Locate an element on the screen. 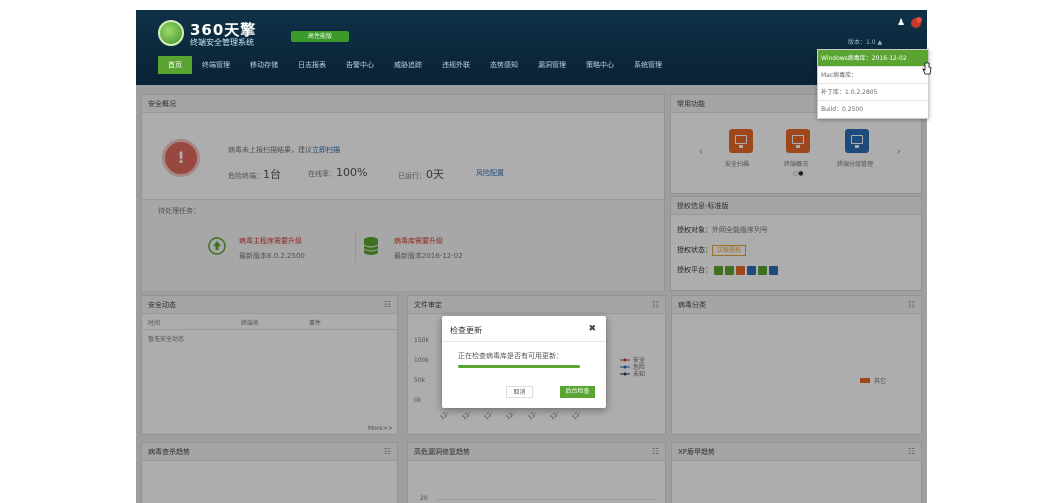 Image resolution: width=1062 pixels, height=503 pixels. nav-situation: 态势感知 is located at coordinates (504, 65).